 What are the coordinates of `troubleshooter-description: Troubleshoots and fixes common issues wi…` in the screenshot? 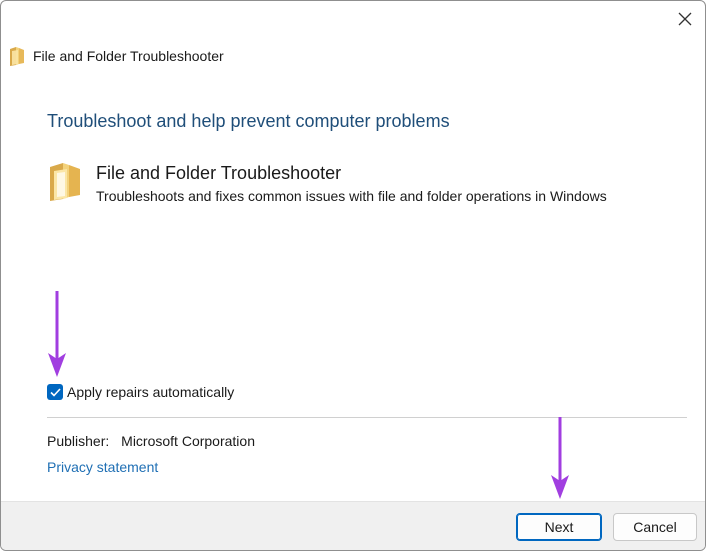 It's located at (351, 196).